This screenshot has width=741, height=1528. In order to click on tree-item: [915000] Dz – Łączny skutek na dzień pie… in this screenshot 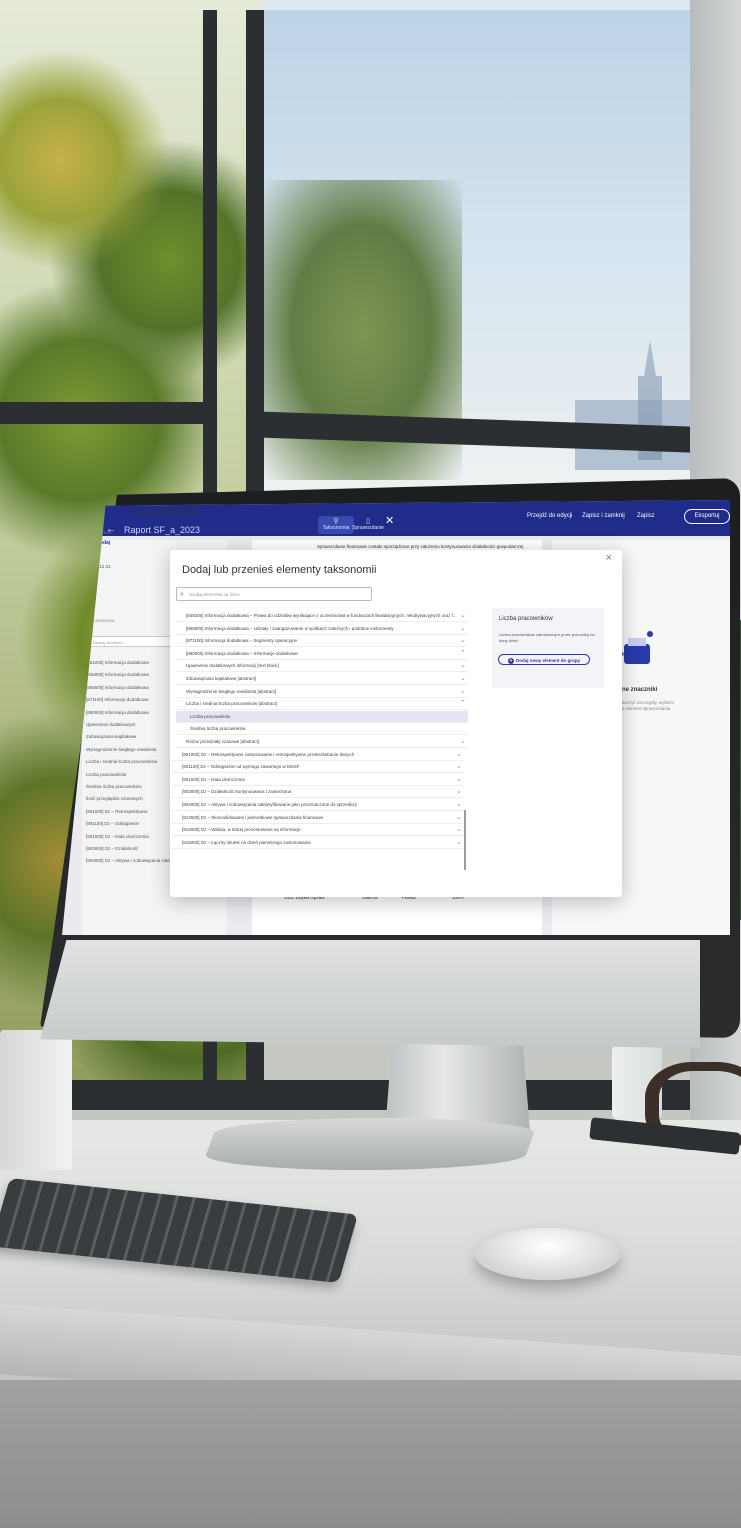, I will do `click(318, 843)`.